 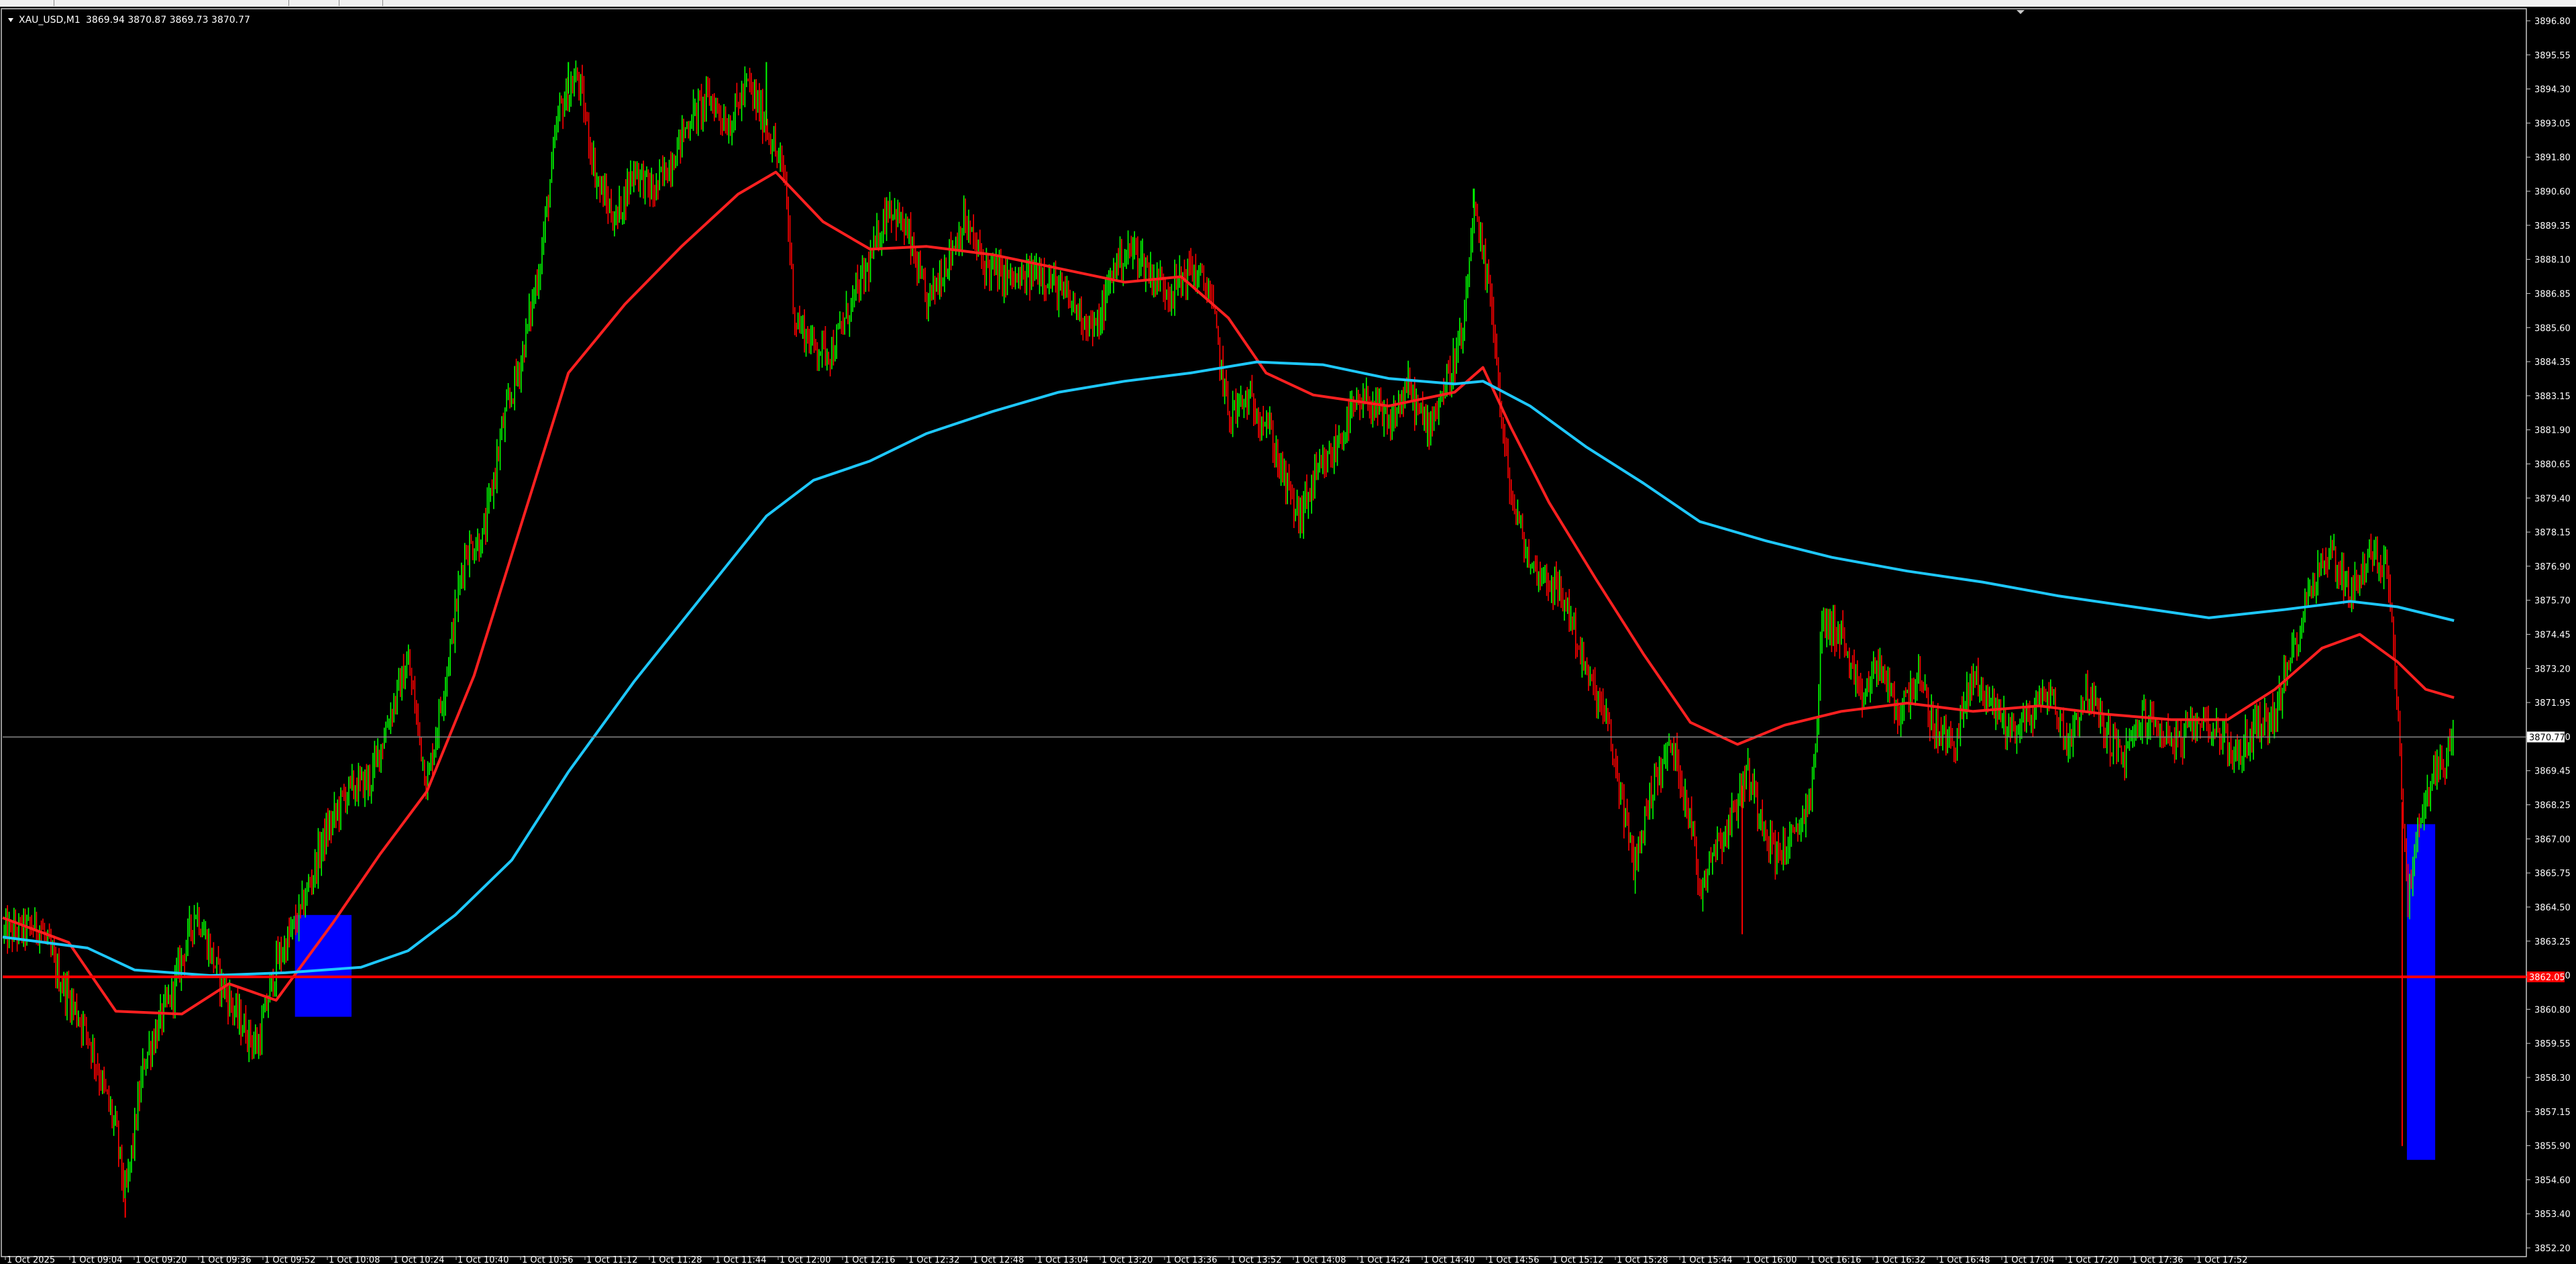 I want to click on price-tick-label: 3863.25, so click(x=2552, y=942).